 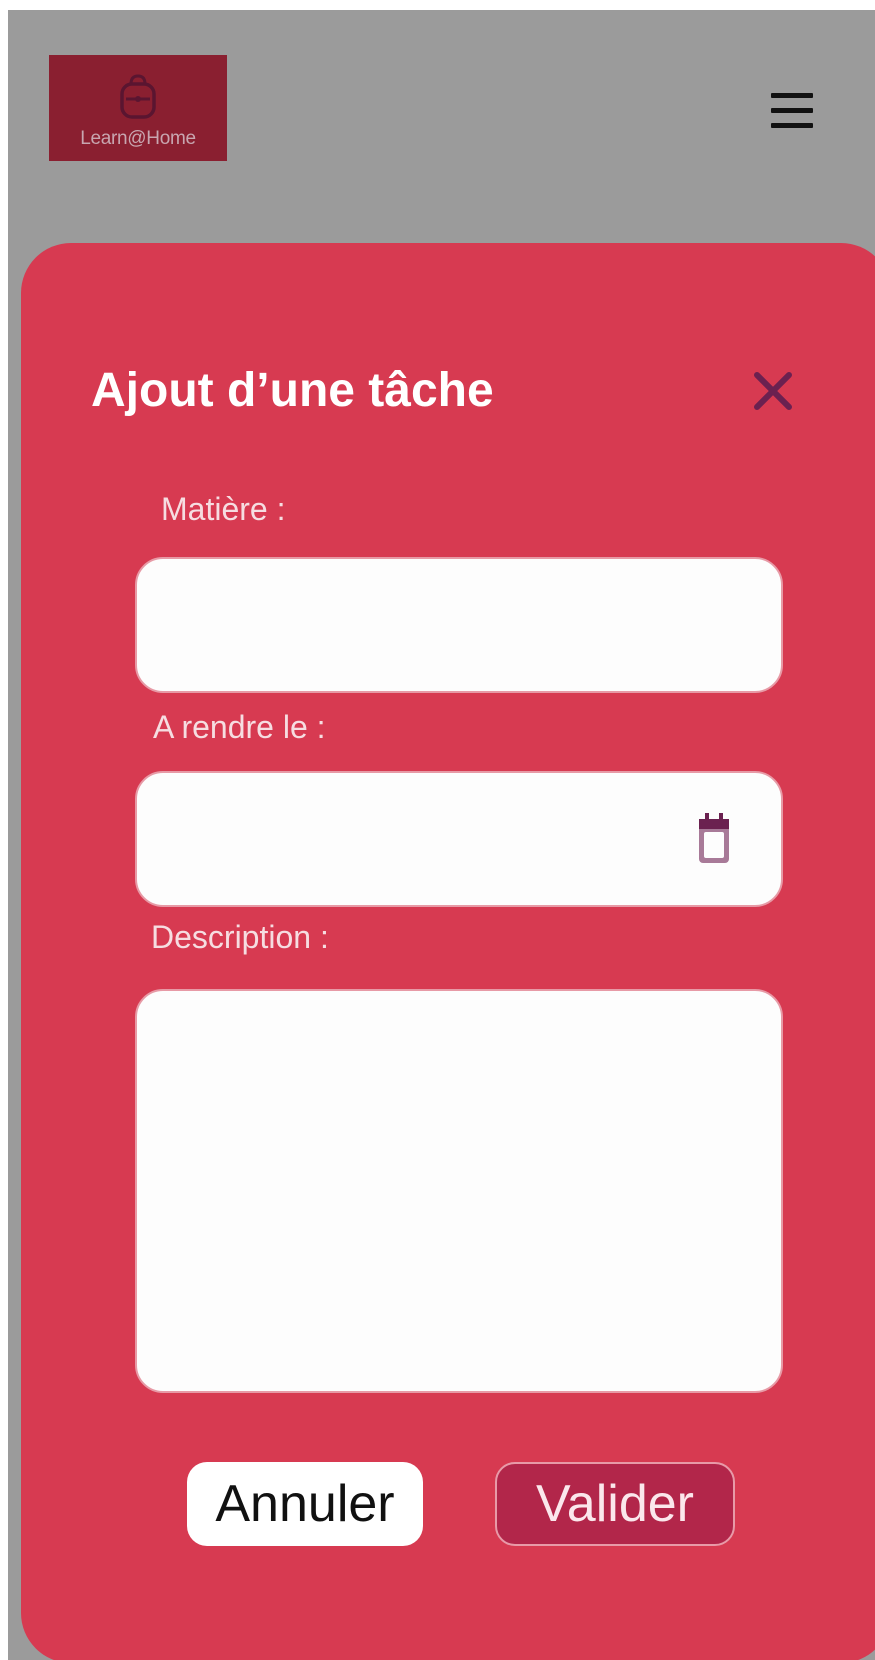 What do you see at coordinates (138, 138) in the screenshot?
I see `logo-text: Learn@Home` at bounding box center [138, 138].